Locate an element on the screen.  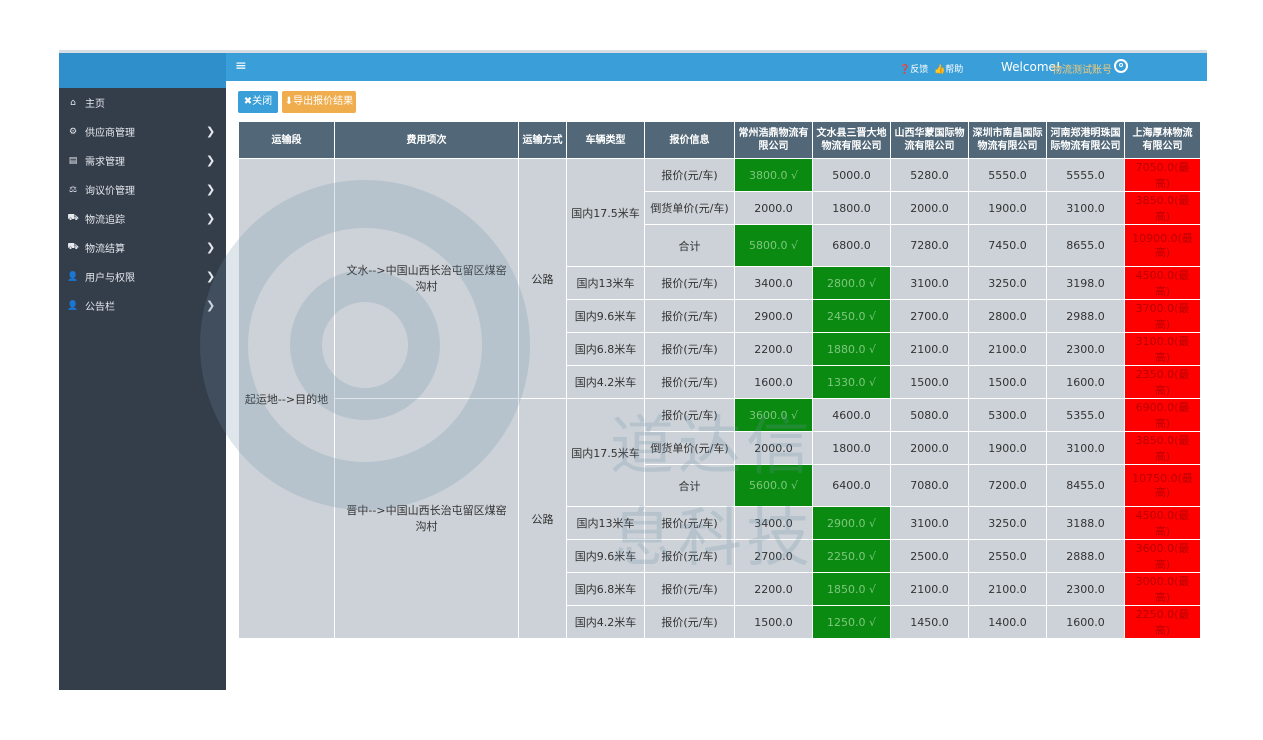
segment-cell: 起运地-->目的地 is located at coordinates (286, 398).